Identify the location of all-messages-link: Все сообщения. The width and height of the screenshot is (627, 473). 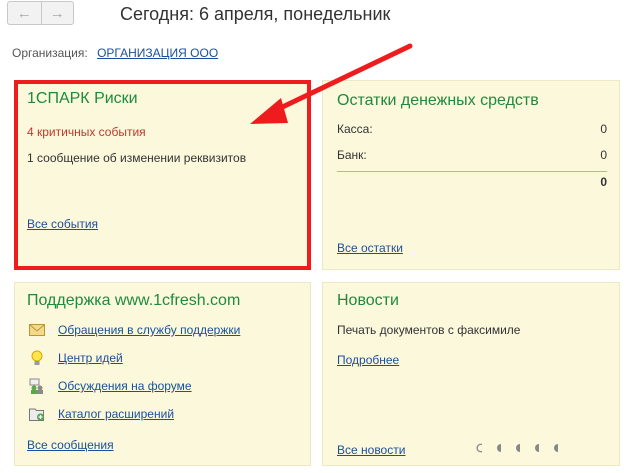
(70, 445).